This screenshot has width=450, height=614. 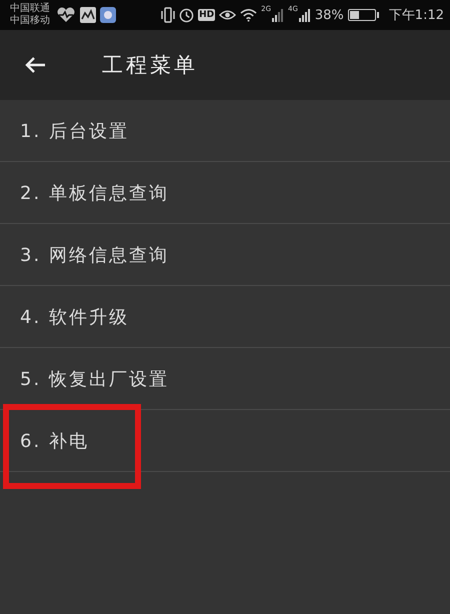 I want to click on wifi-icon, so click(x=249, y=15).